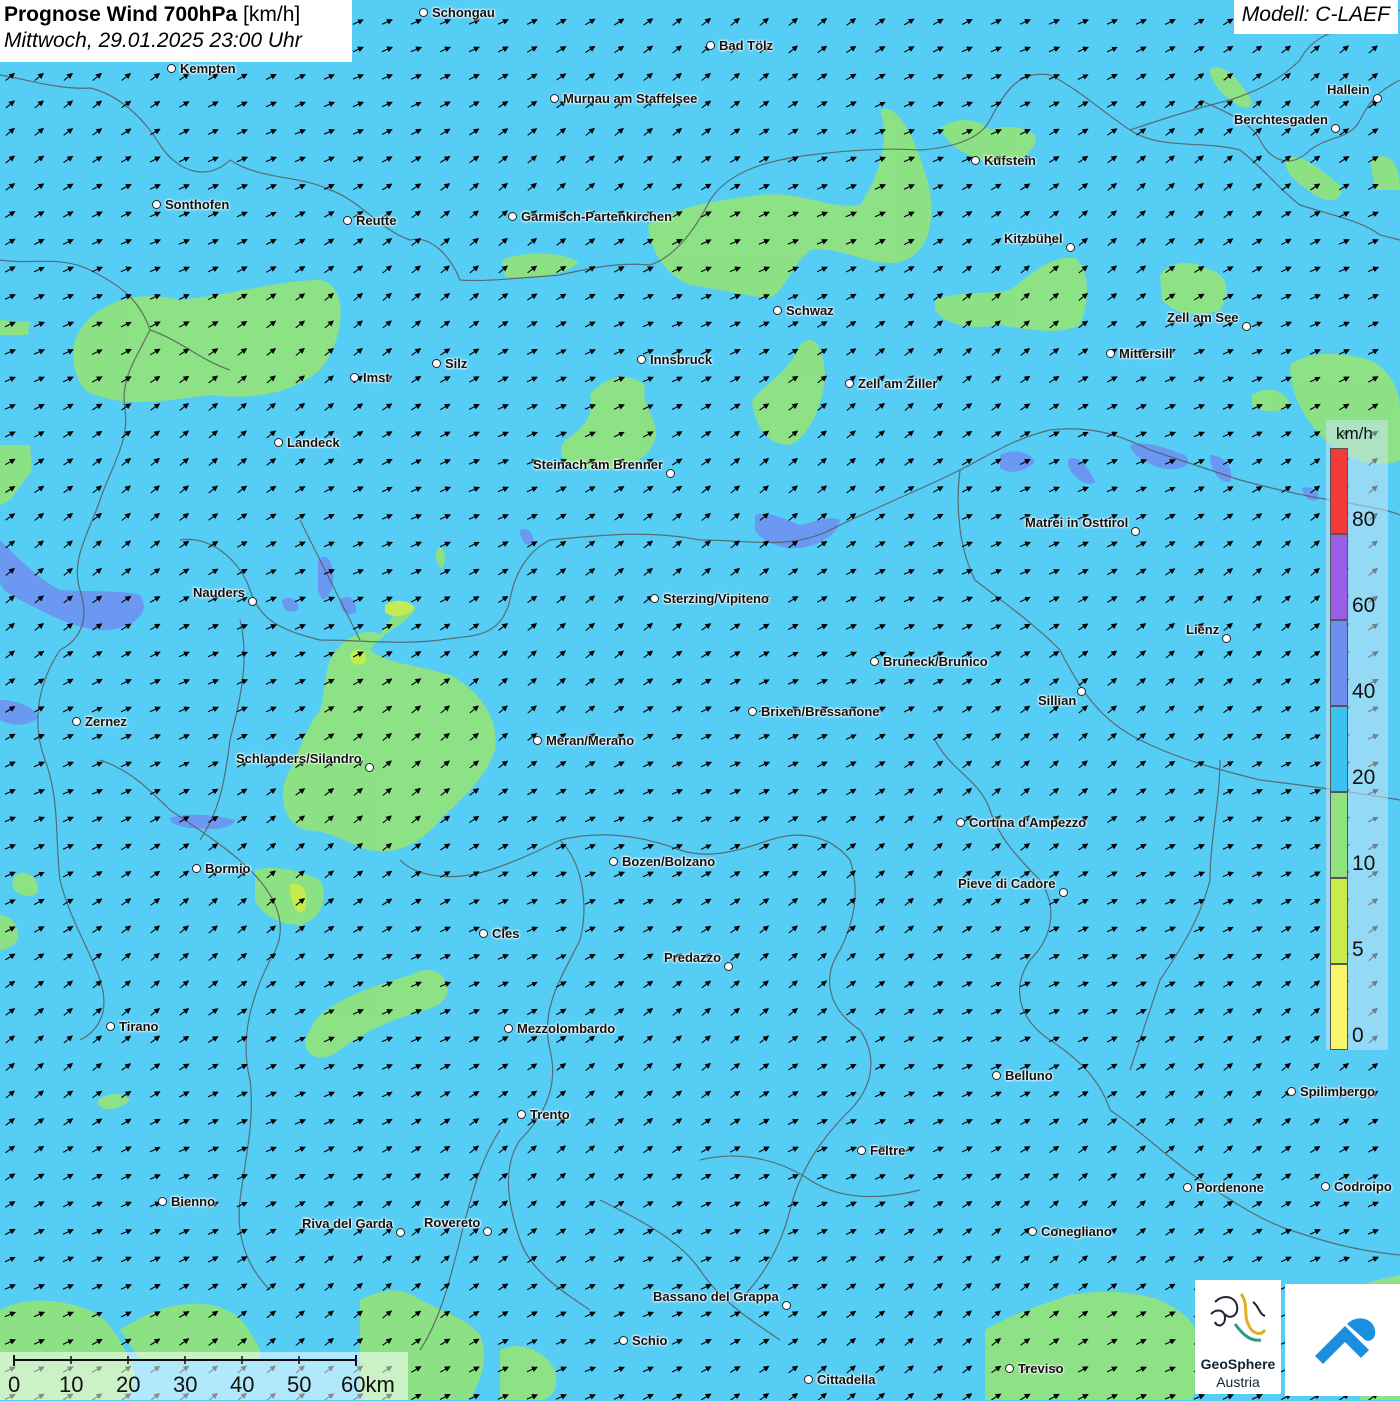  Describe the element at coordinates (153, 40) in the screenshot. I see `forecast-datetime: Mittwoch, 29.01.2025 23:00 Uhr` at that location.